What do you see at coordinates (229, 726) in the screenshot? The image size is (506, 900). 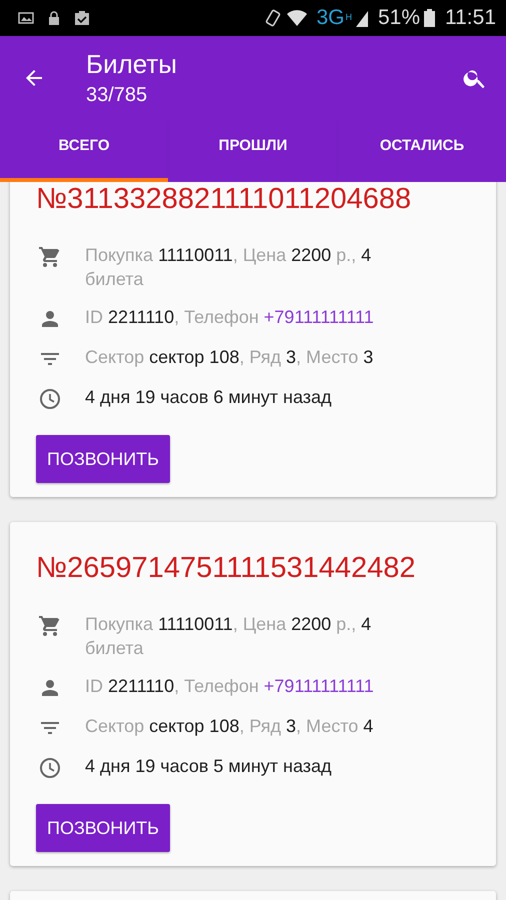 I see `detail-text: Сектор сектор 108, Ряд 3, Место 4` at bounding box center [229, 726].